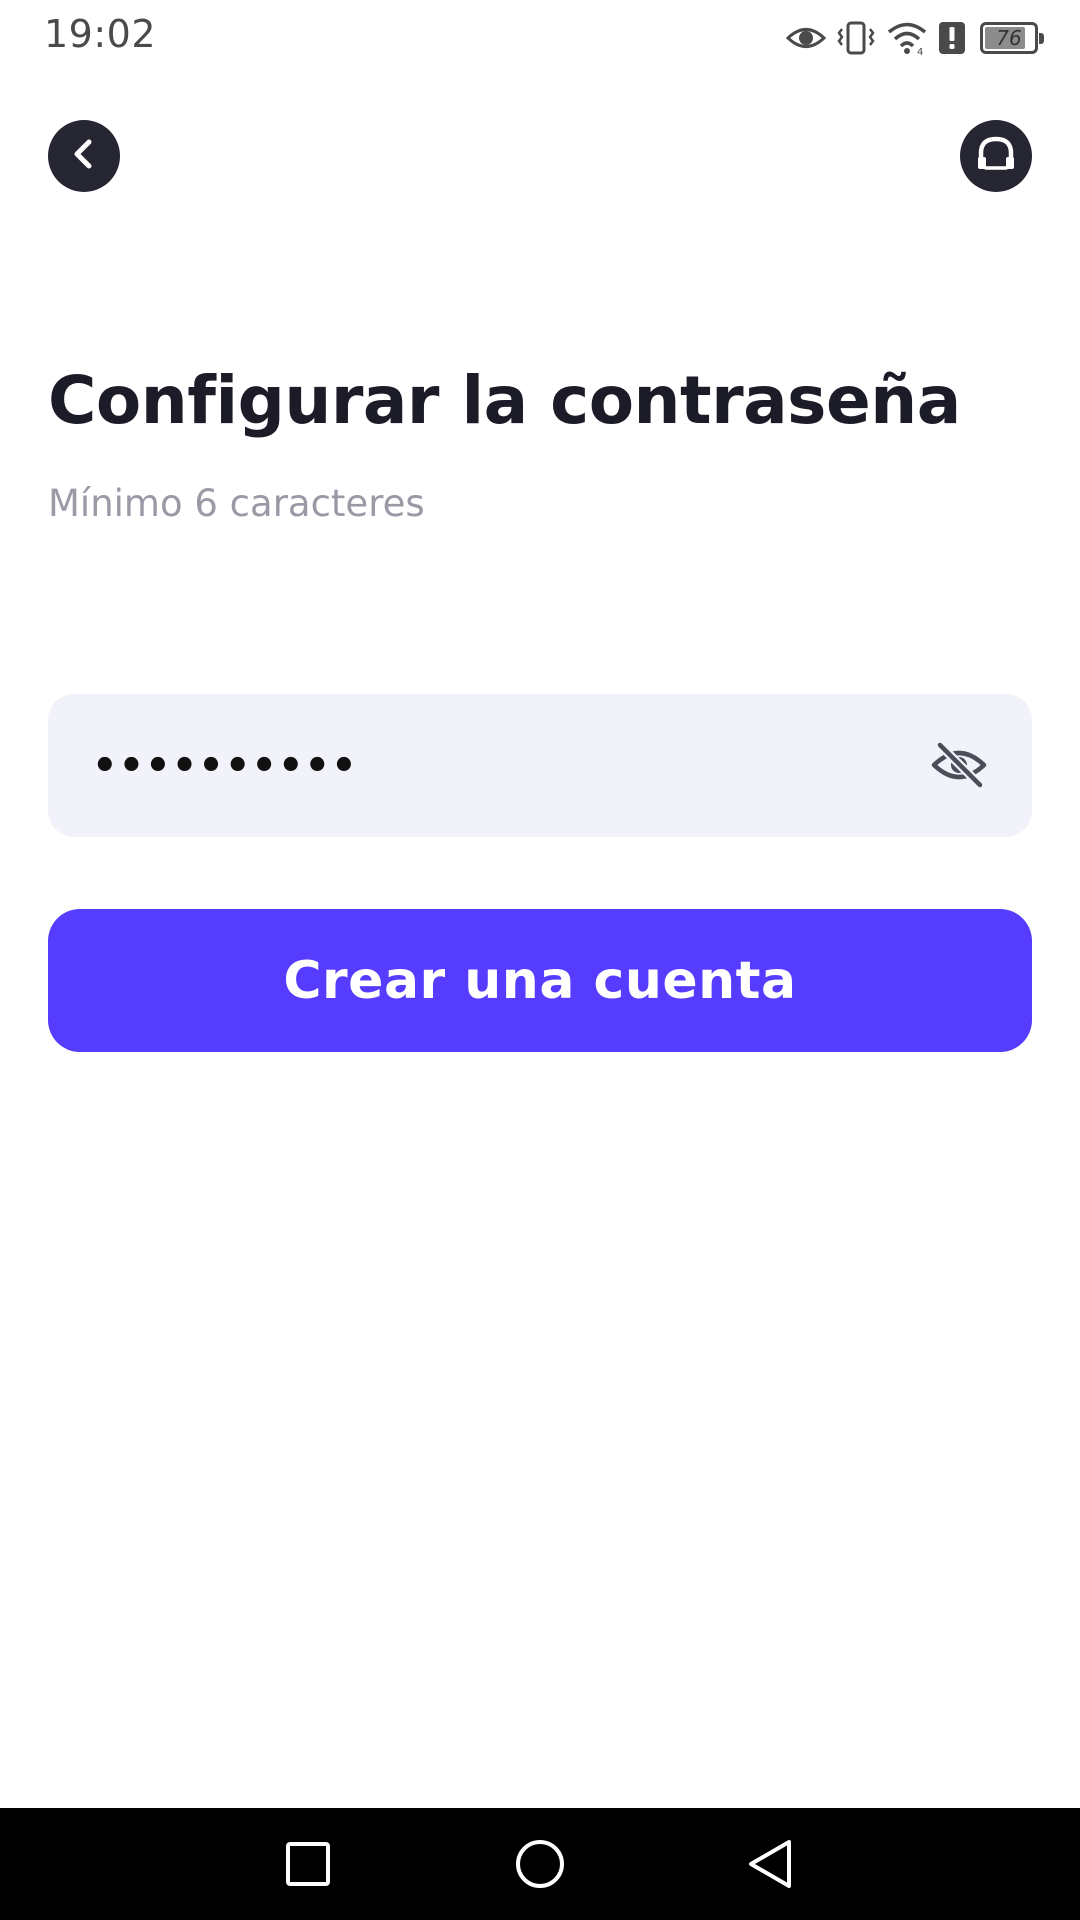 Image resolution: width=1080 pixels, height=1920 pixels. What do you see at coordinates (540, 765) in the screenshot?
I see `password-field: ••••••••••` at bounding box center [540, 765].